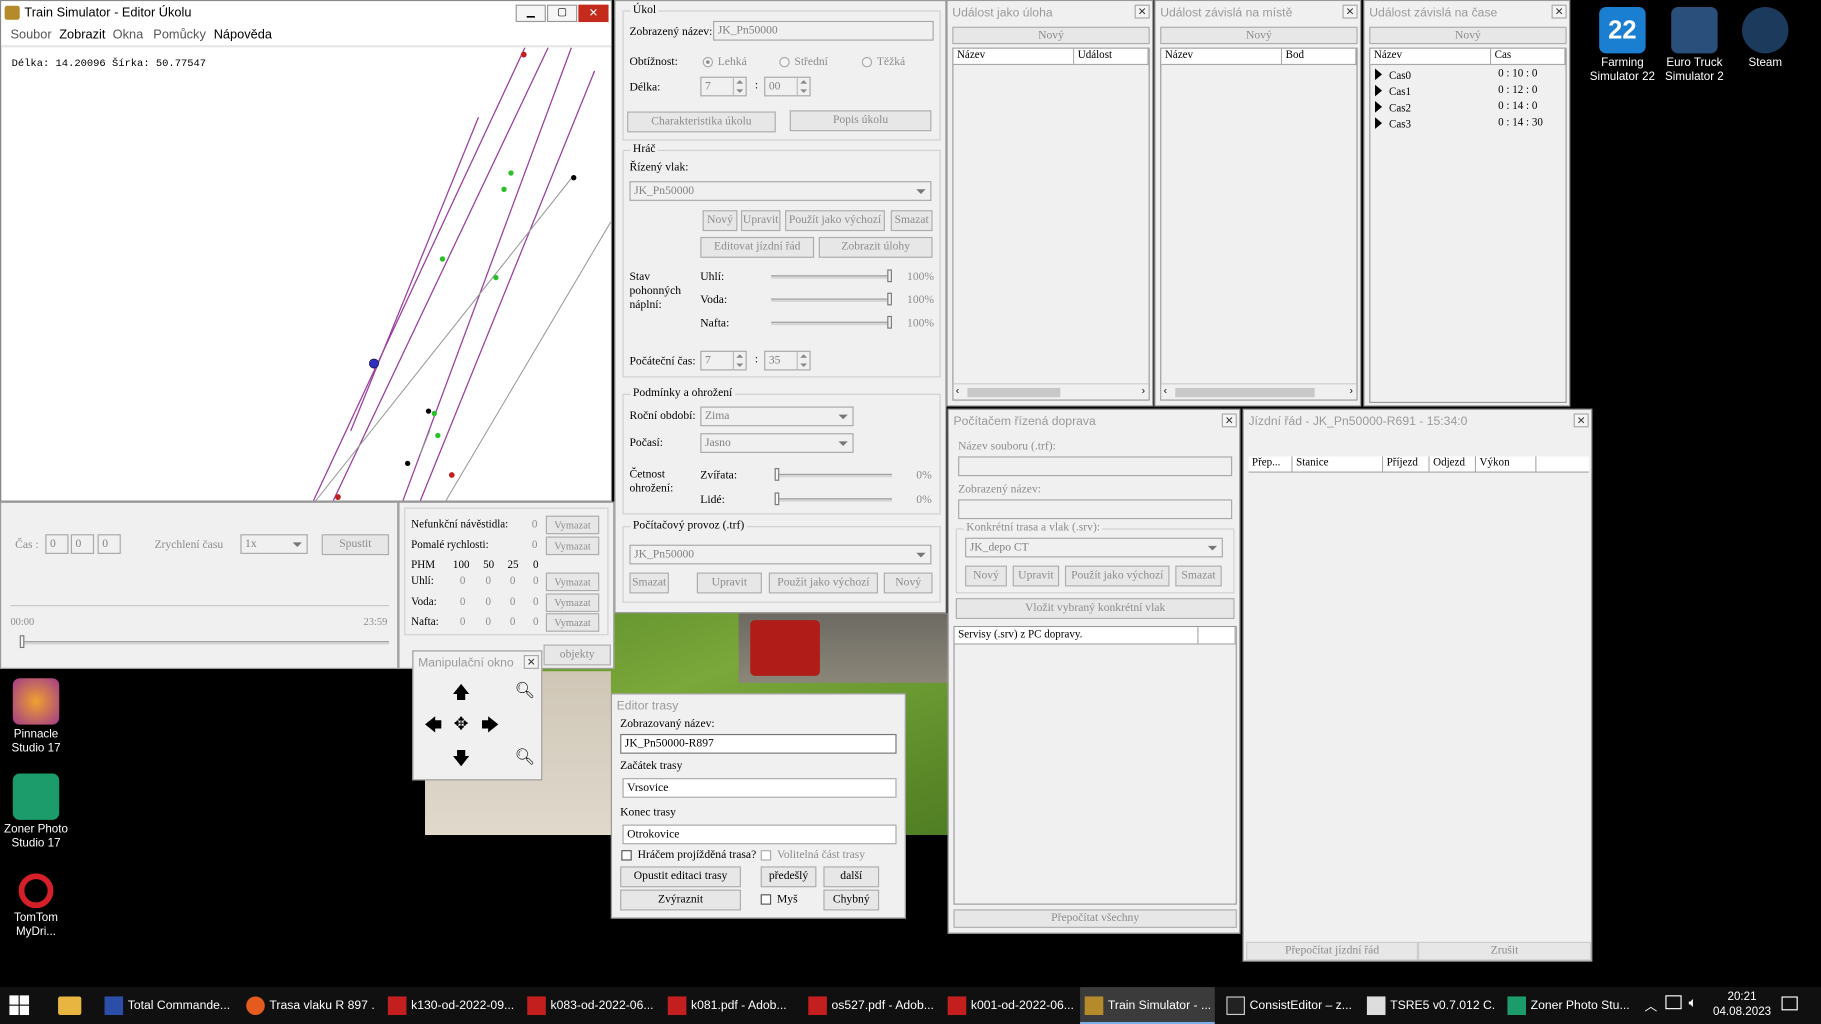  I want to click on opustit-editaci-button: Opustit editaci trasy, so click(680, 877).